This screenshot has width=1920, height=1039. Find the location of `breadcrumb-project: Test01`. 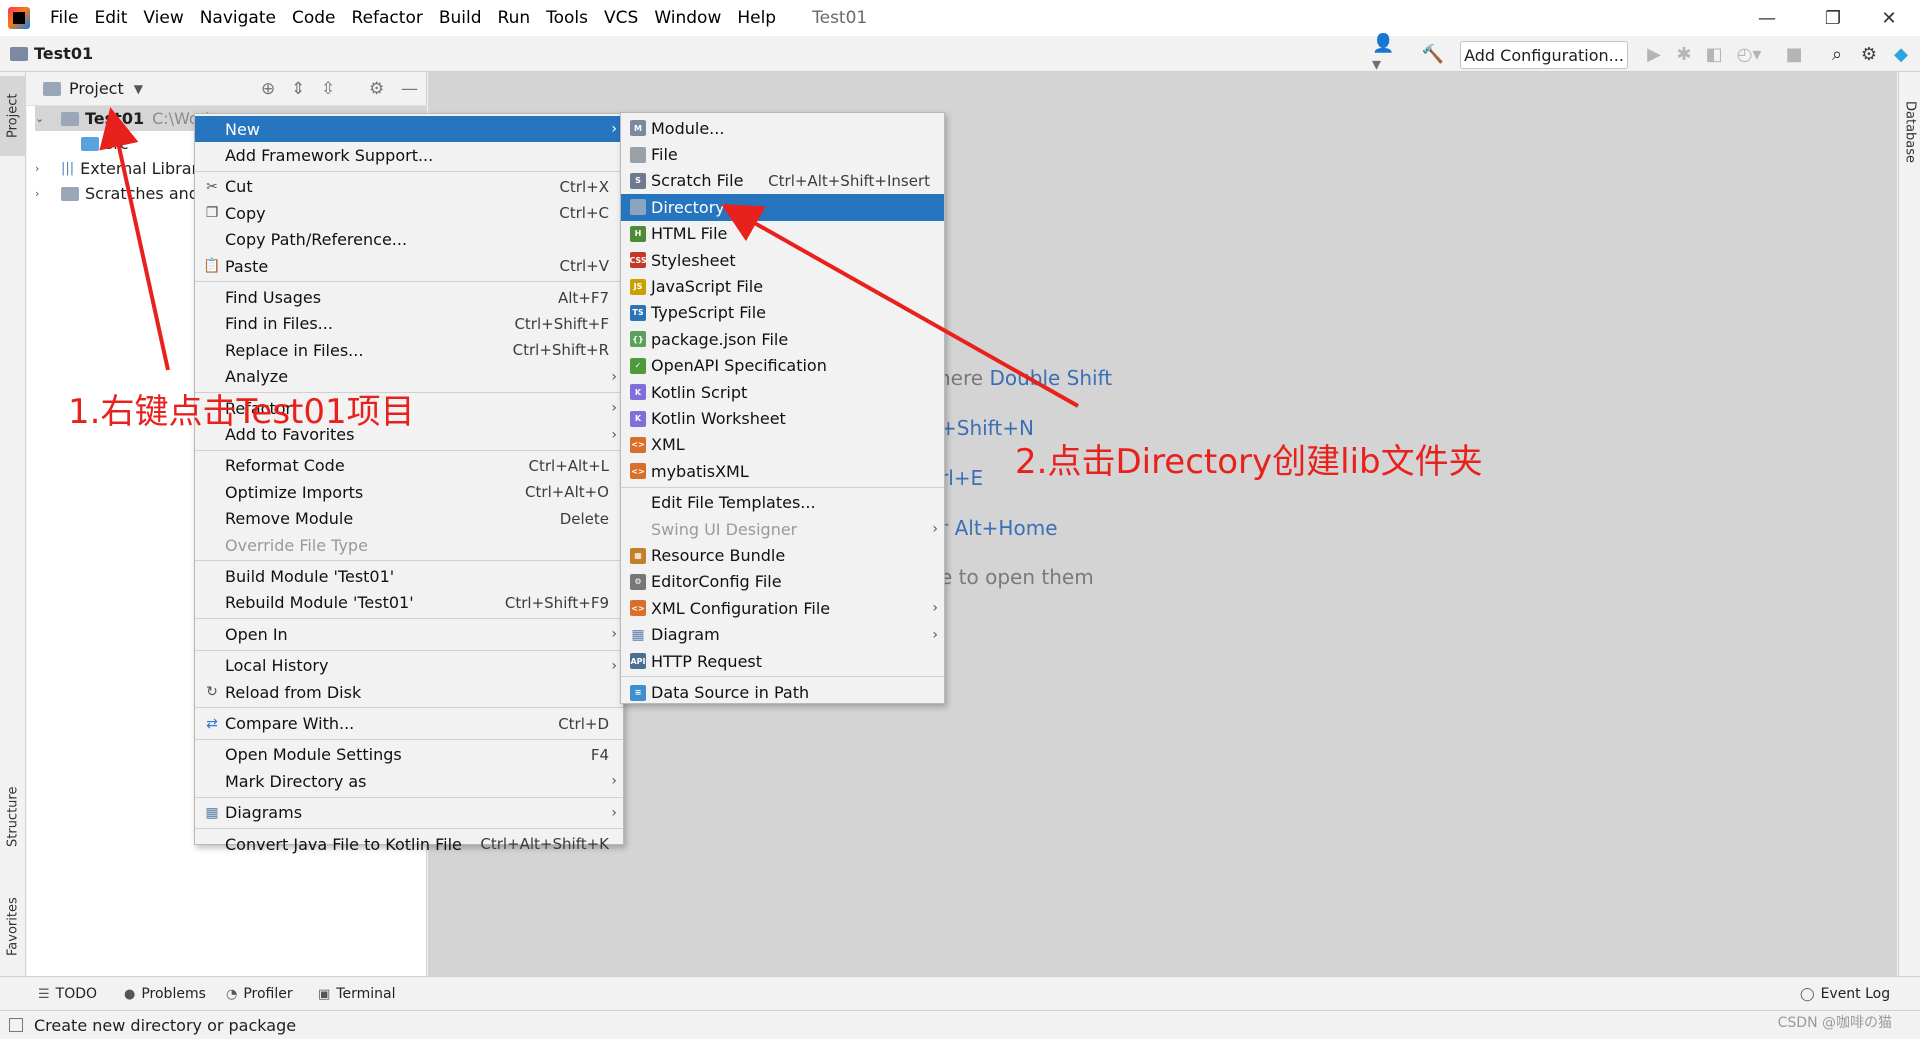

breadcrumb-project: Test01 is located at coordinates (63, 53).